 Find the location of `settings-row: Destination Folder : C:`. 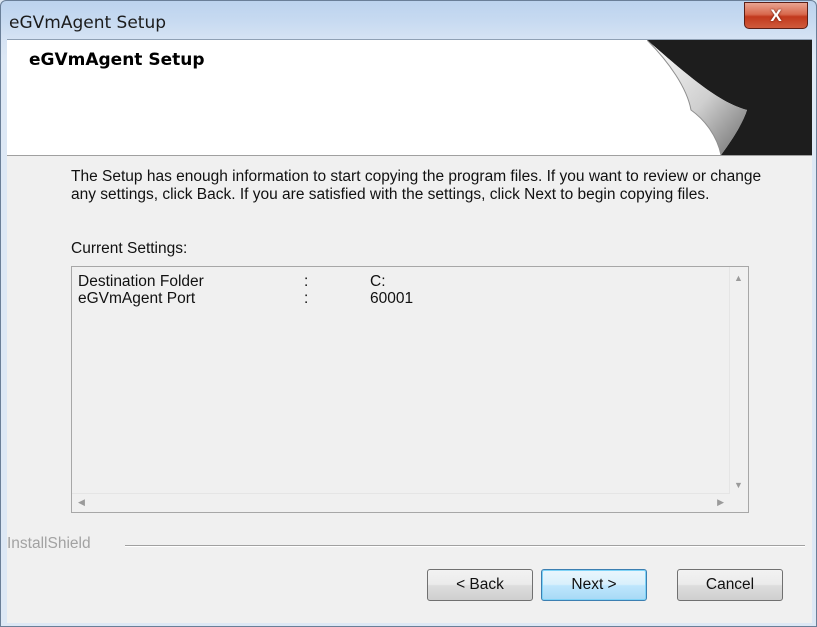

settings-row: Destination Folder : C: is located at coordinates (398, 281).